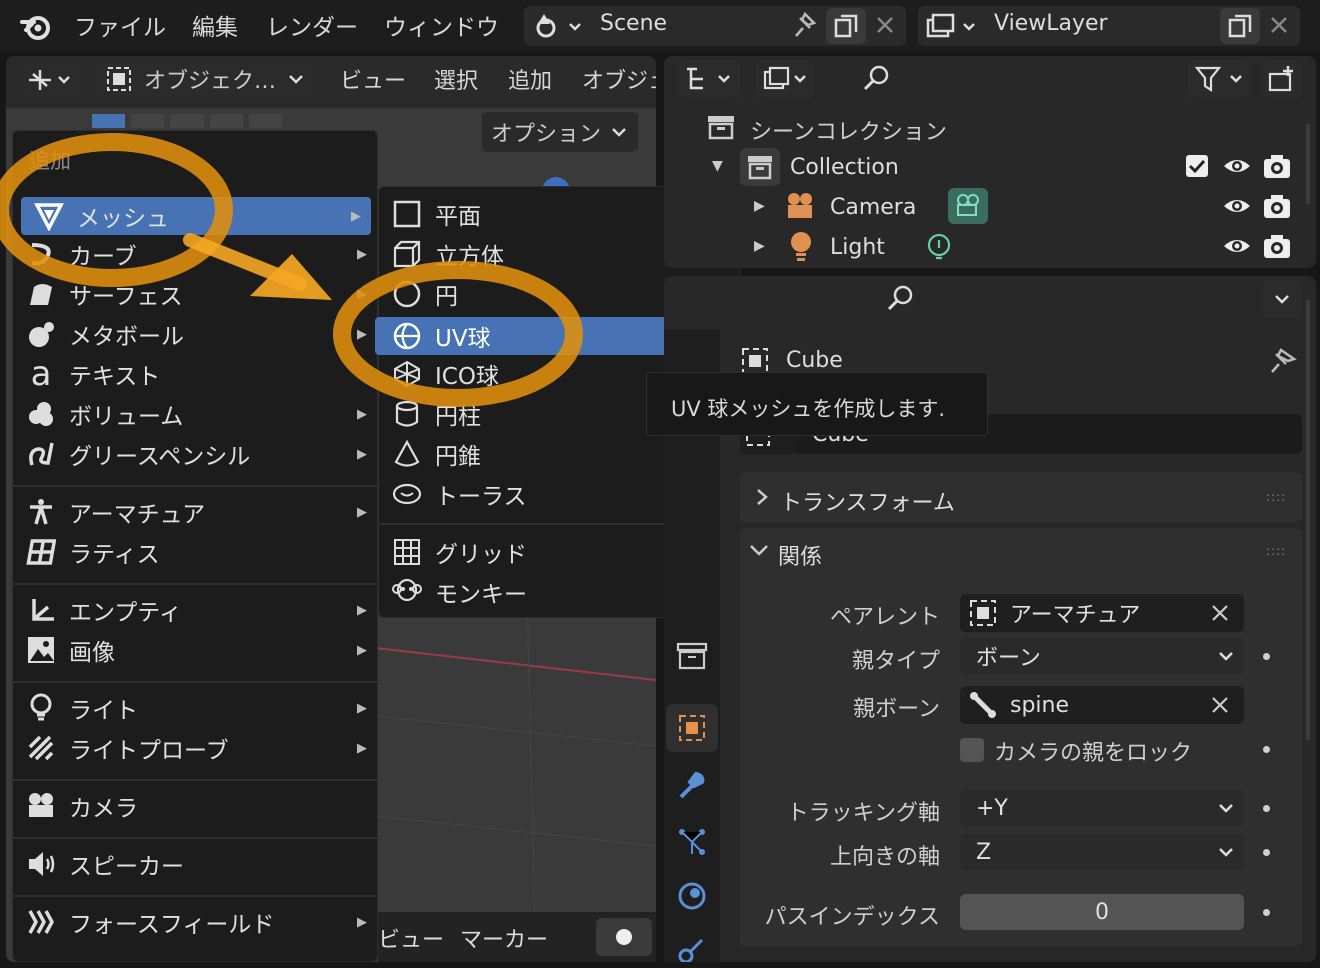  What do you see at coordinates (504, 938) in the screenshot?
I see `timeline-menu-marker: マーカー` at bounding box center [504, 938].